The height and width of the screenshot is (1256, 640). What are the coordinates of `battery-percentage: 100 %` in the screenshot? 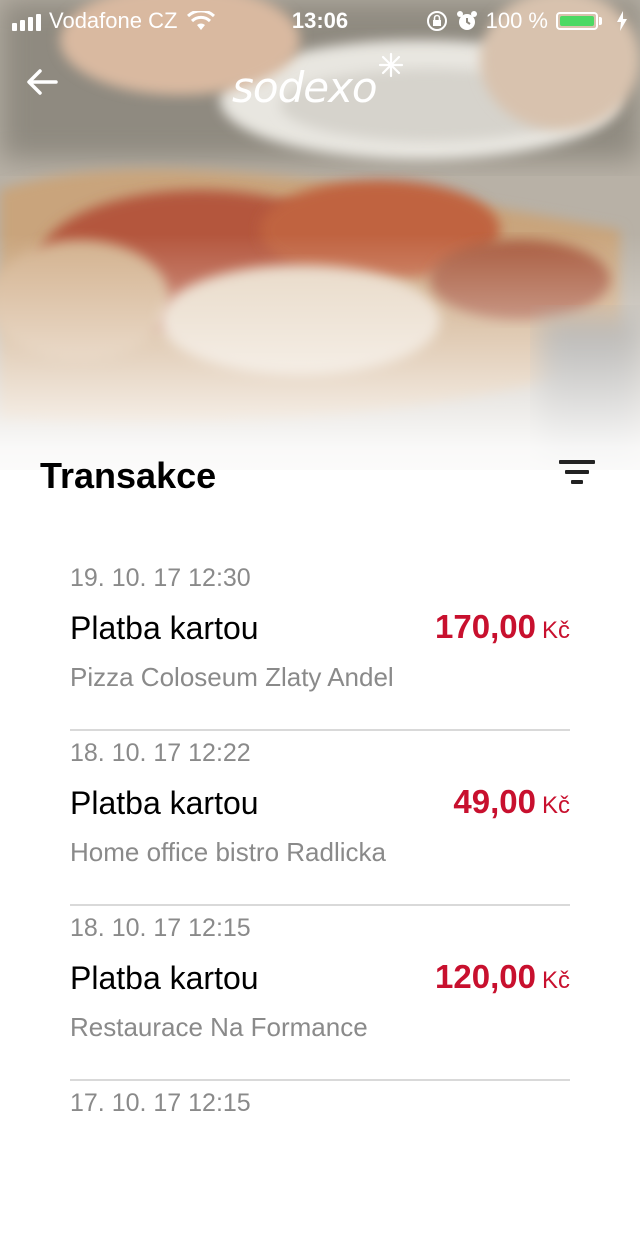 It's located at (516, 20).